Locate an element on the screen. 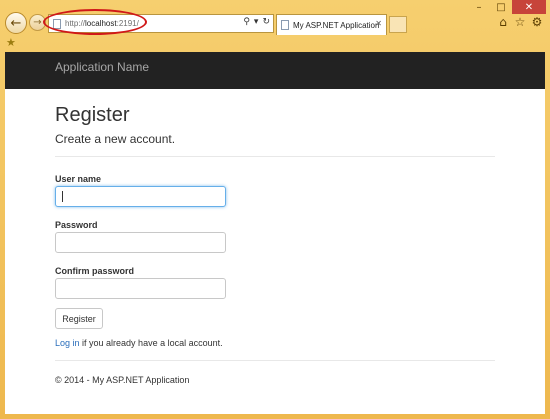  toolbar-icons: ⌂ ☆ ⚙ is located at coordinates (520, 22).